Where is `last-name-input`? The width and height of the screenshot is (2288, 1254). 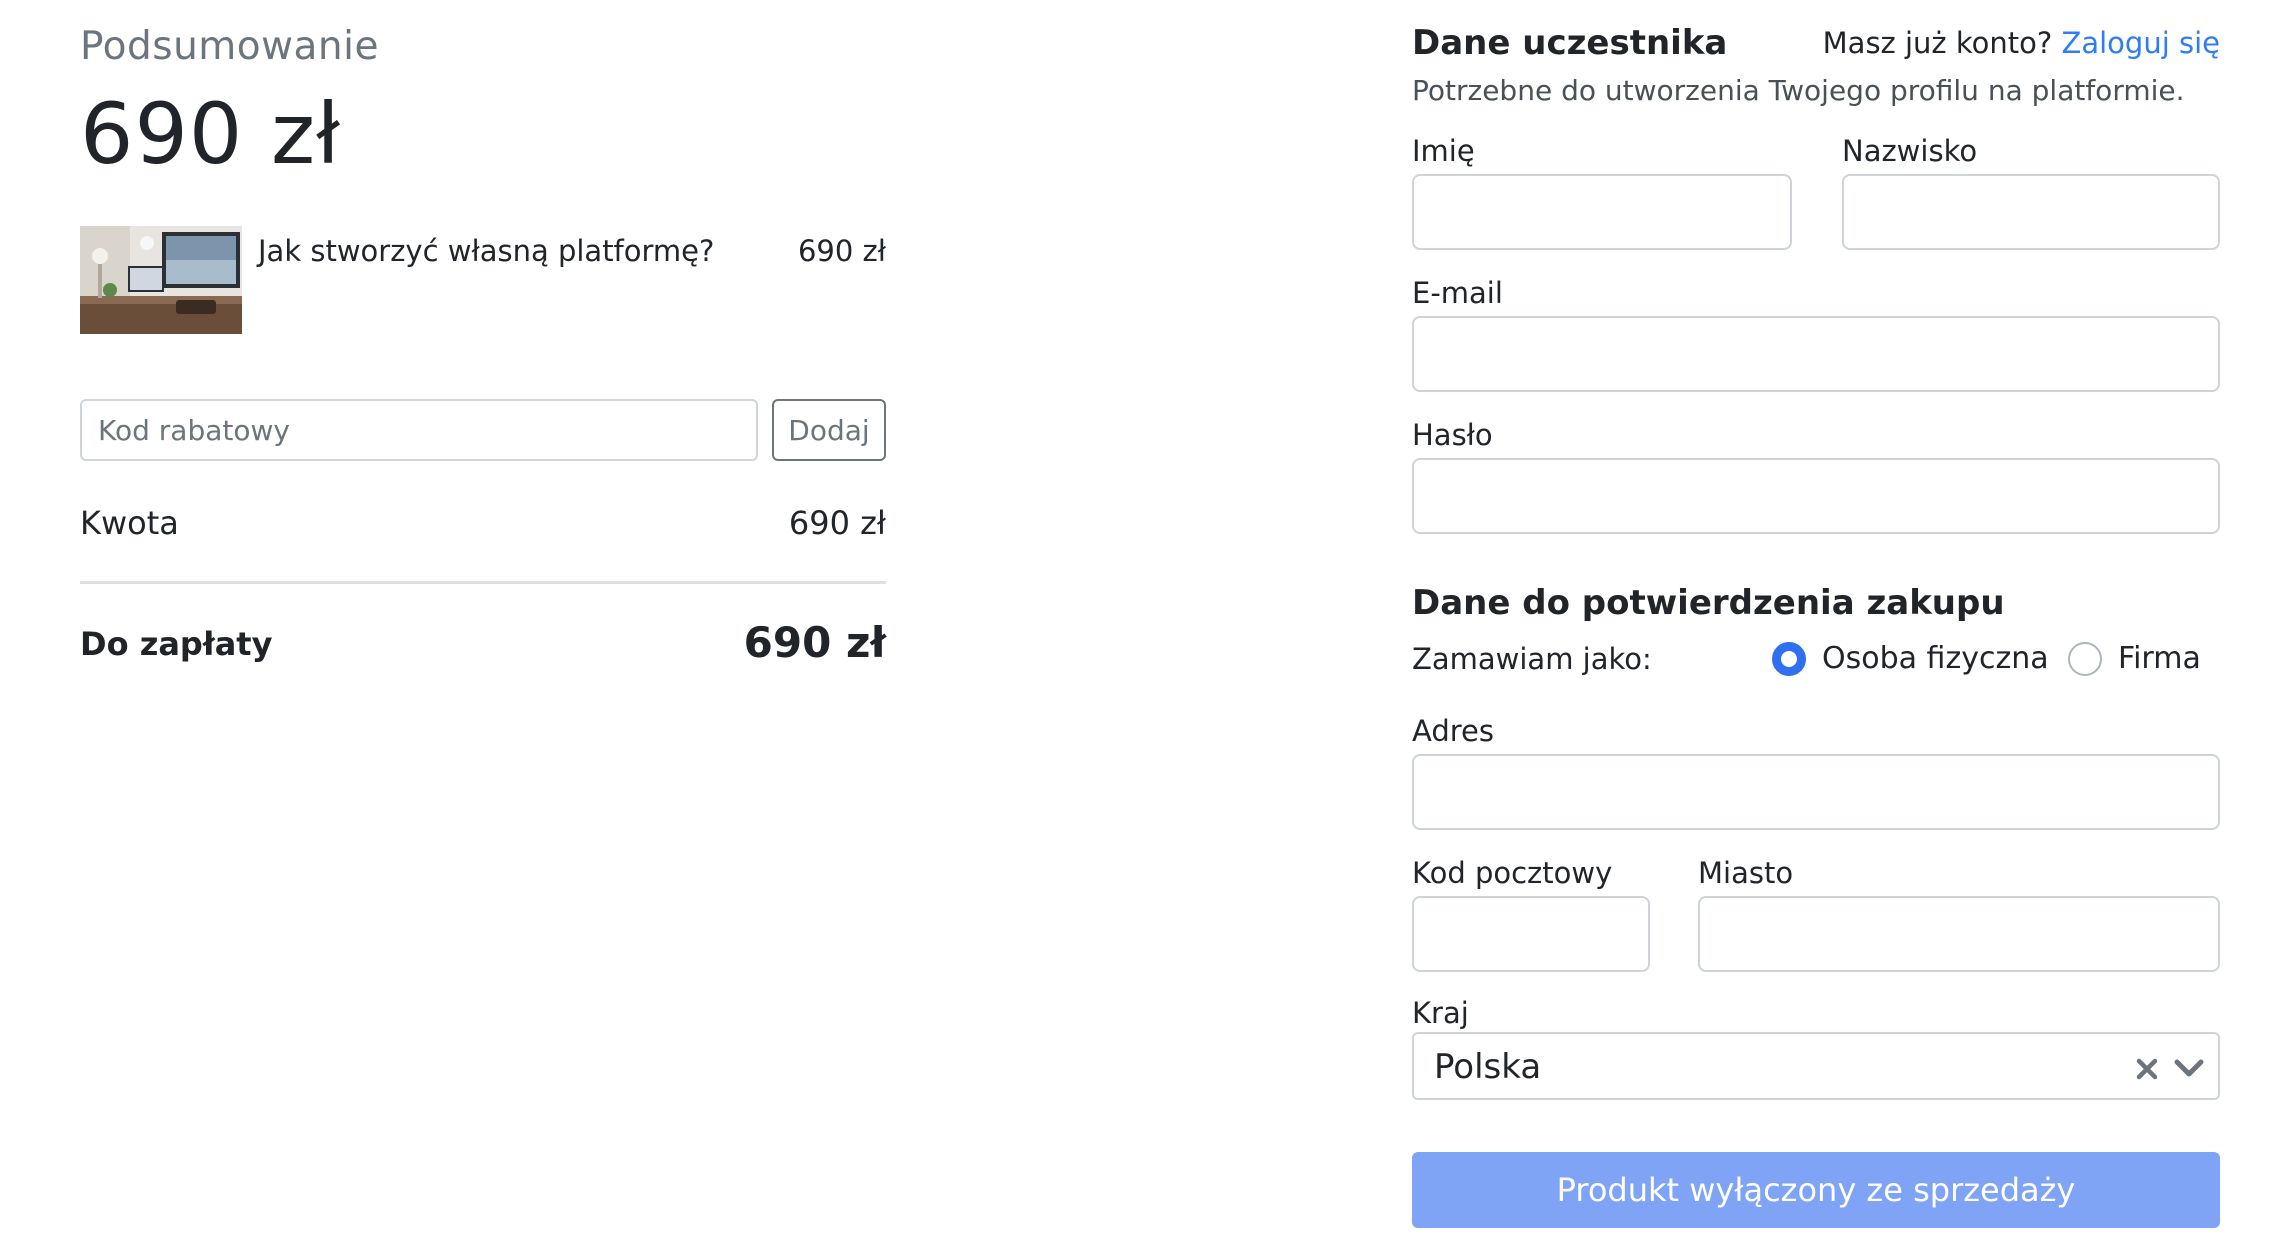 last-name-input is located at coordinates (2031, 212).